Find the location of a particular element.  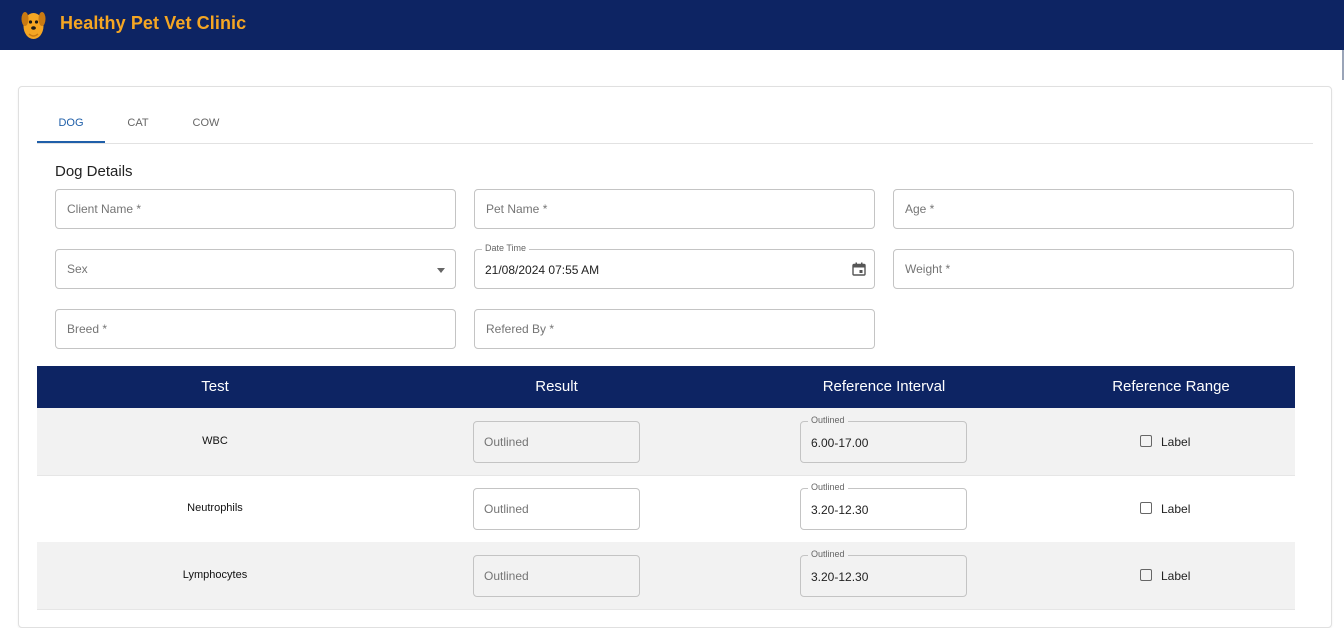

client-name-field: Client Name * is located at coordinates (255, 209).